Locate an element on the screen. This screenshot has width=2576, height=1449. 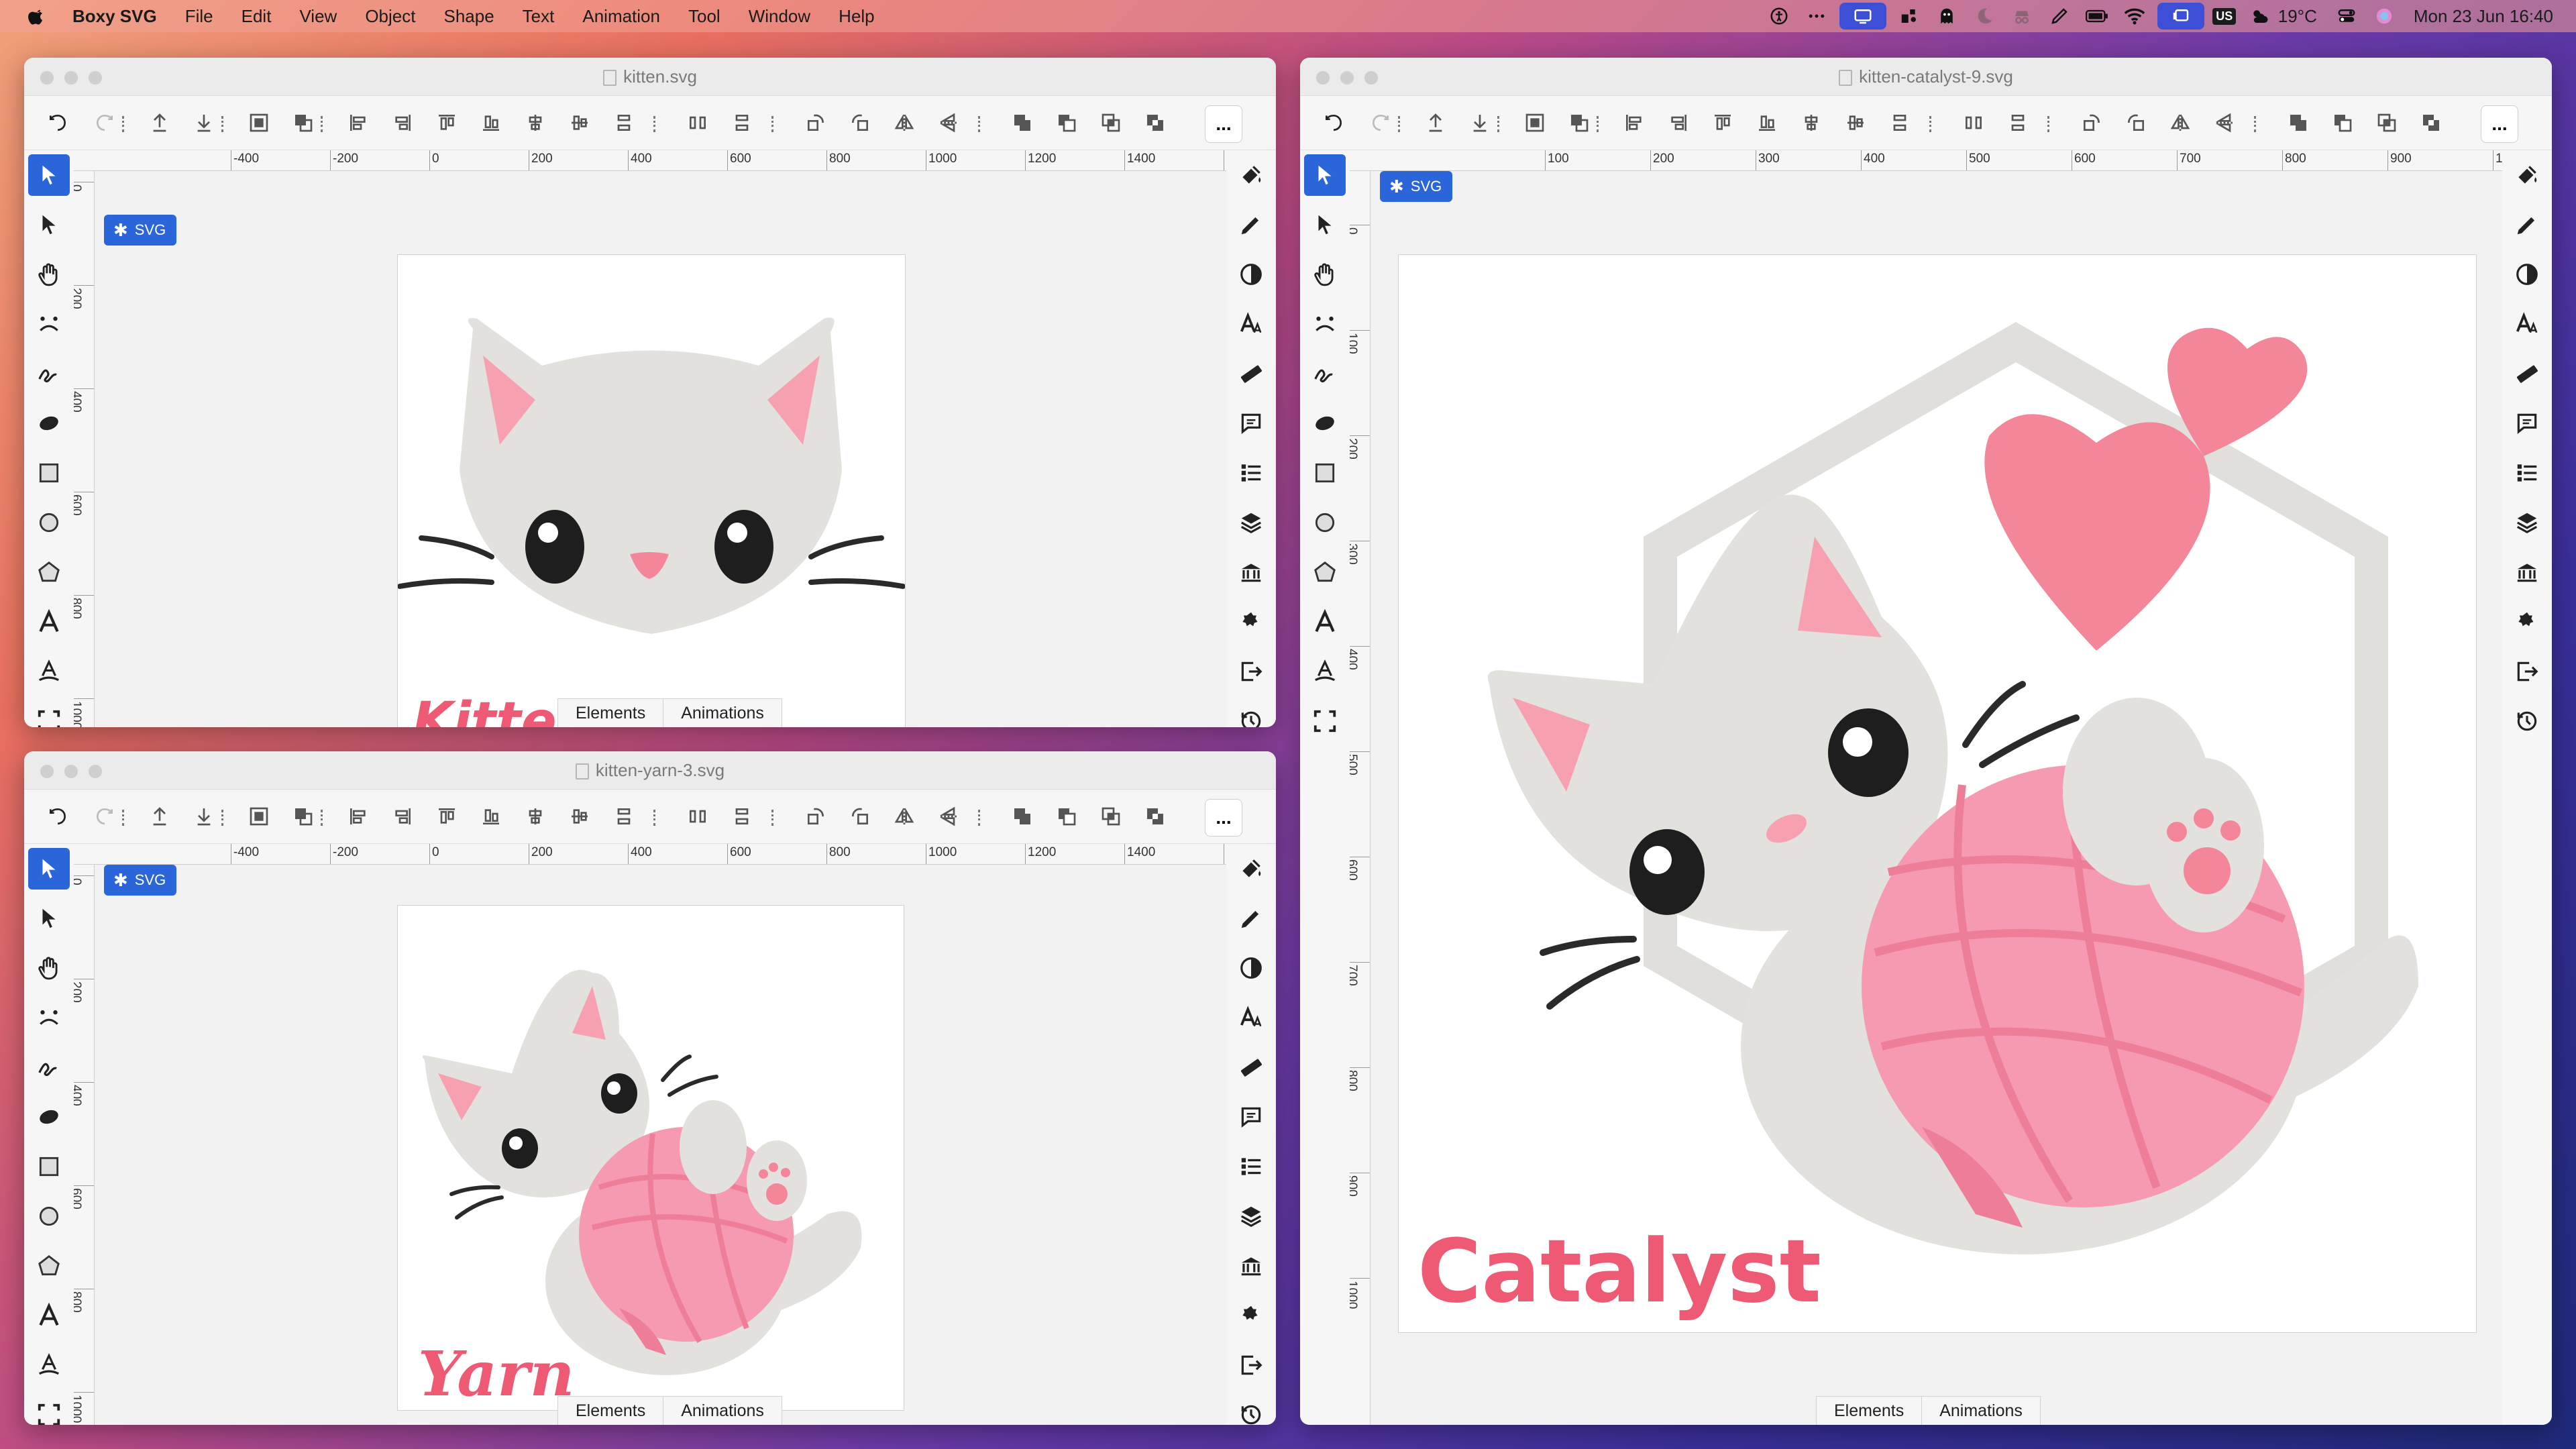
menu-window: Window is located at coordinates (779, 16).